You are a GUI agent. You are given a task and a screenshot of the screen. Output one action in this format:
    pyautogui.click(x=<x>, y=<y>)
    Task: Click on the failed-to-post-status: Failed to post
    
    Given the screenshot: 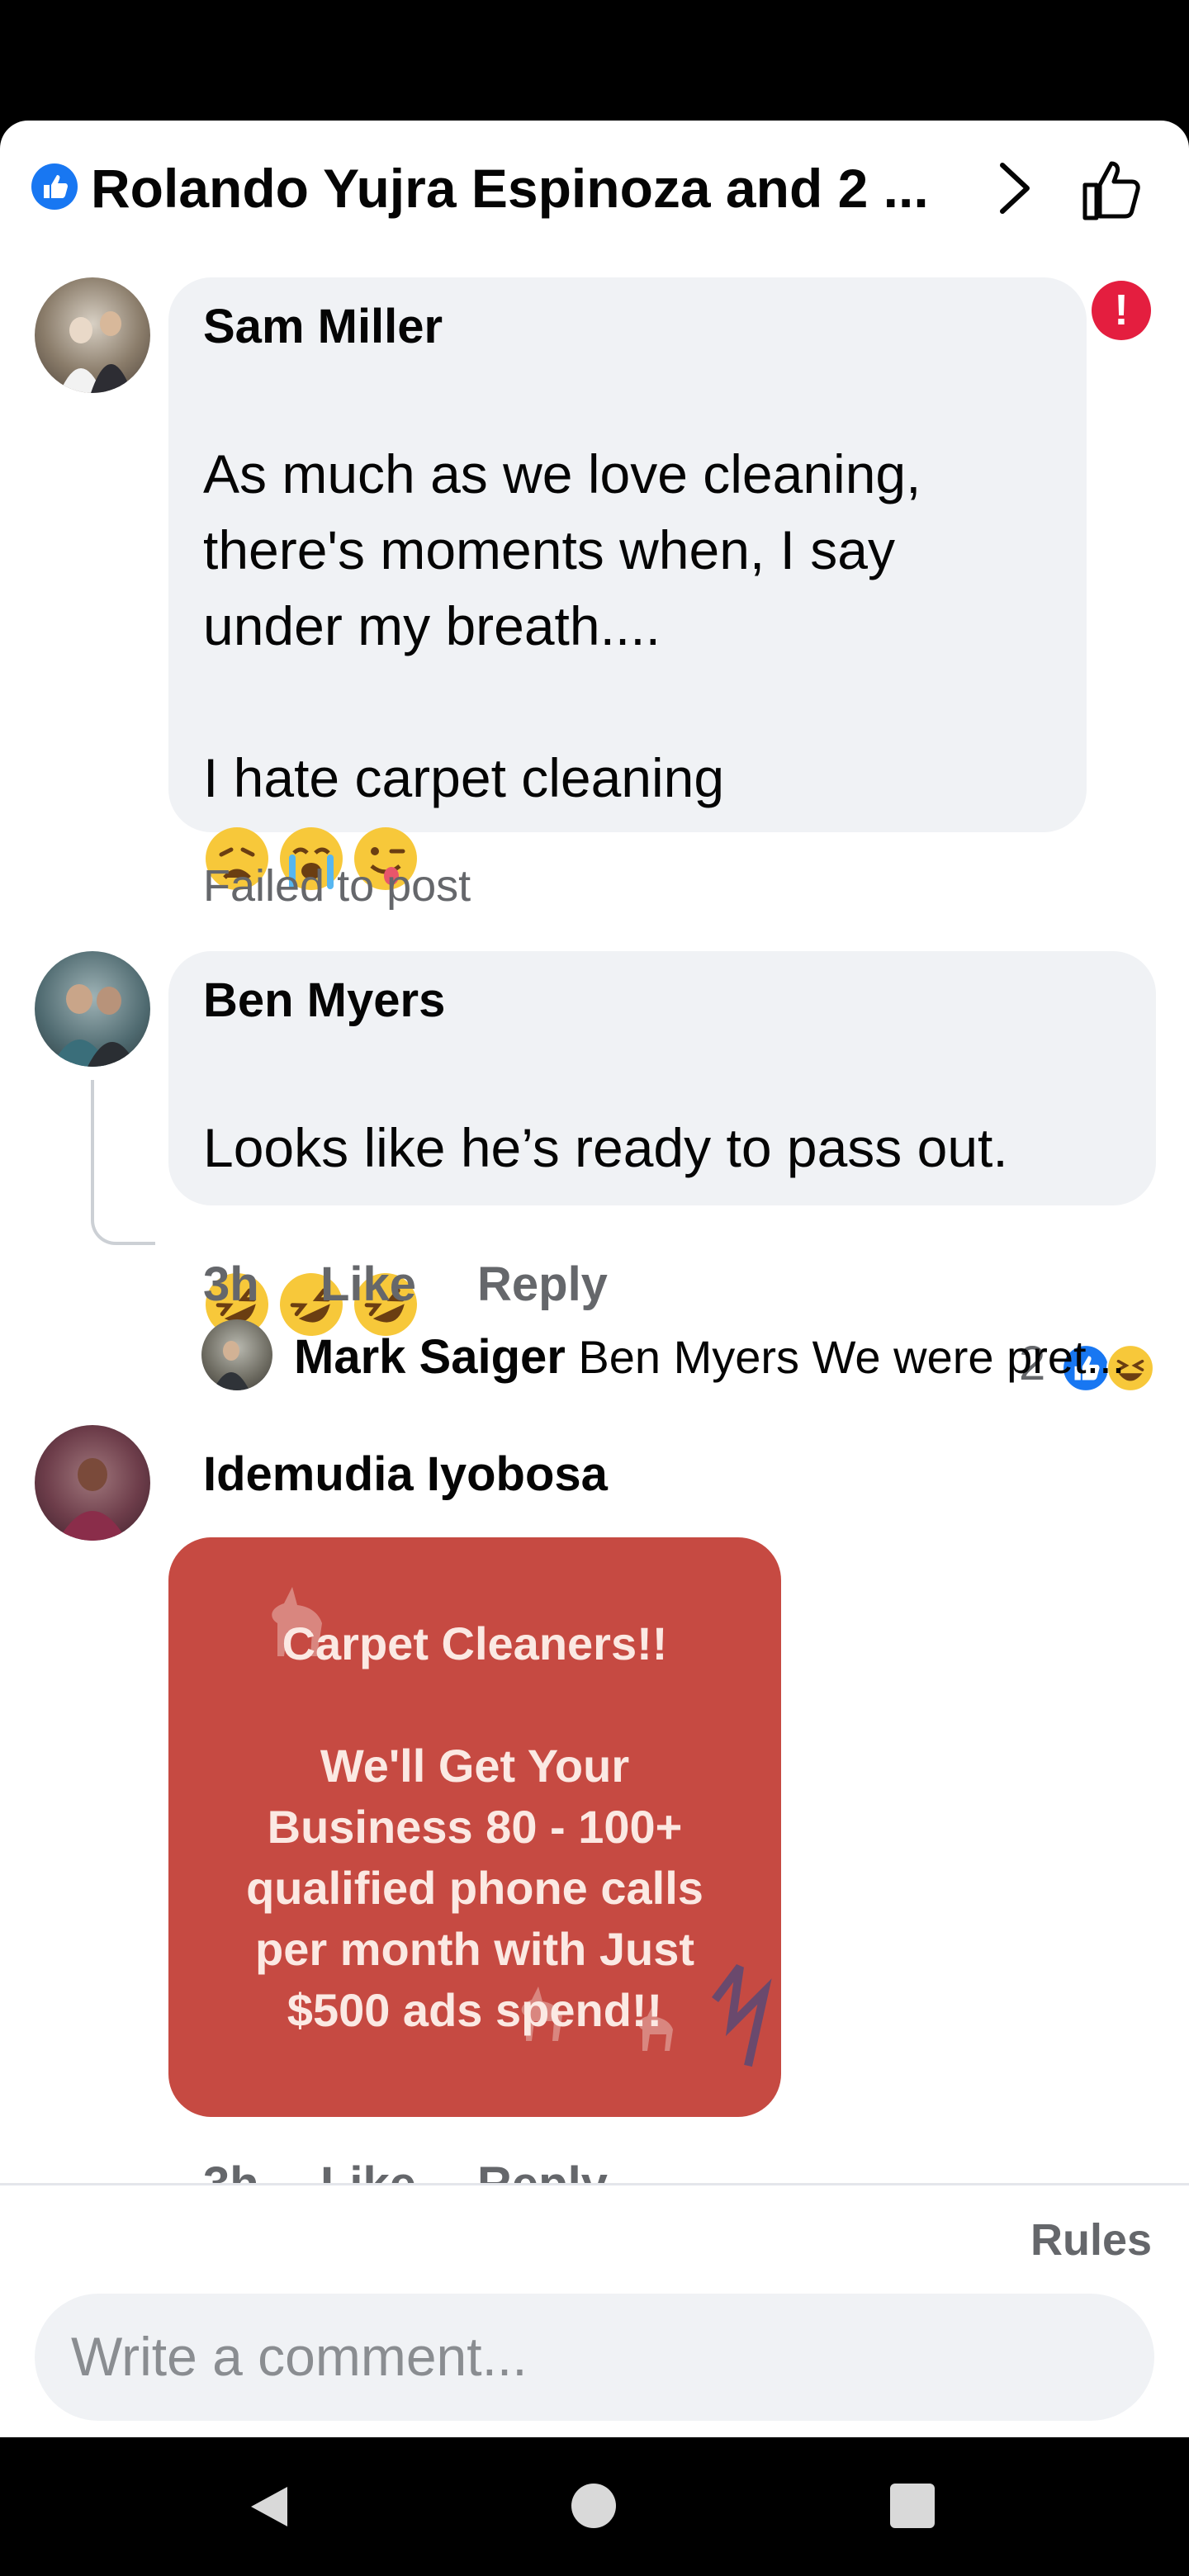 What is the action you would take?
    pyautogui.click(x=337, y=886)
    